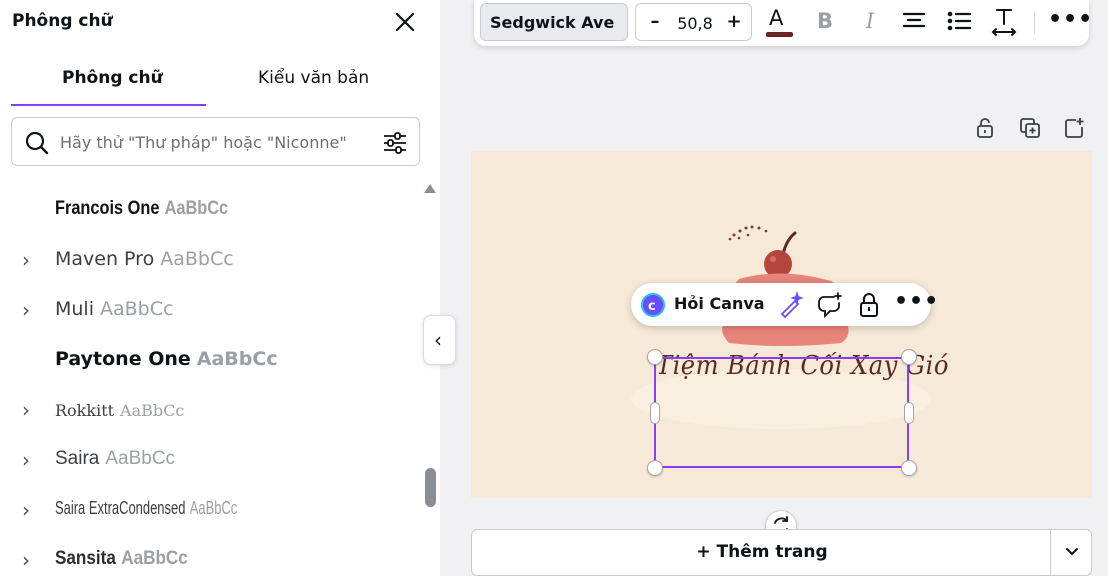  What do you see at coordinates (830, 305) in the screenshot?
I see `add-comment-icon` at bounding box center [830, 305].